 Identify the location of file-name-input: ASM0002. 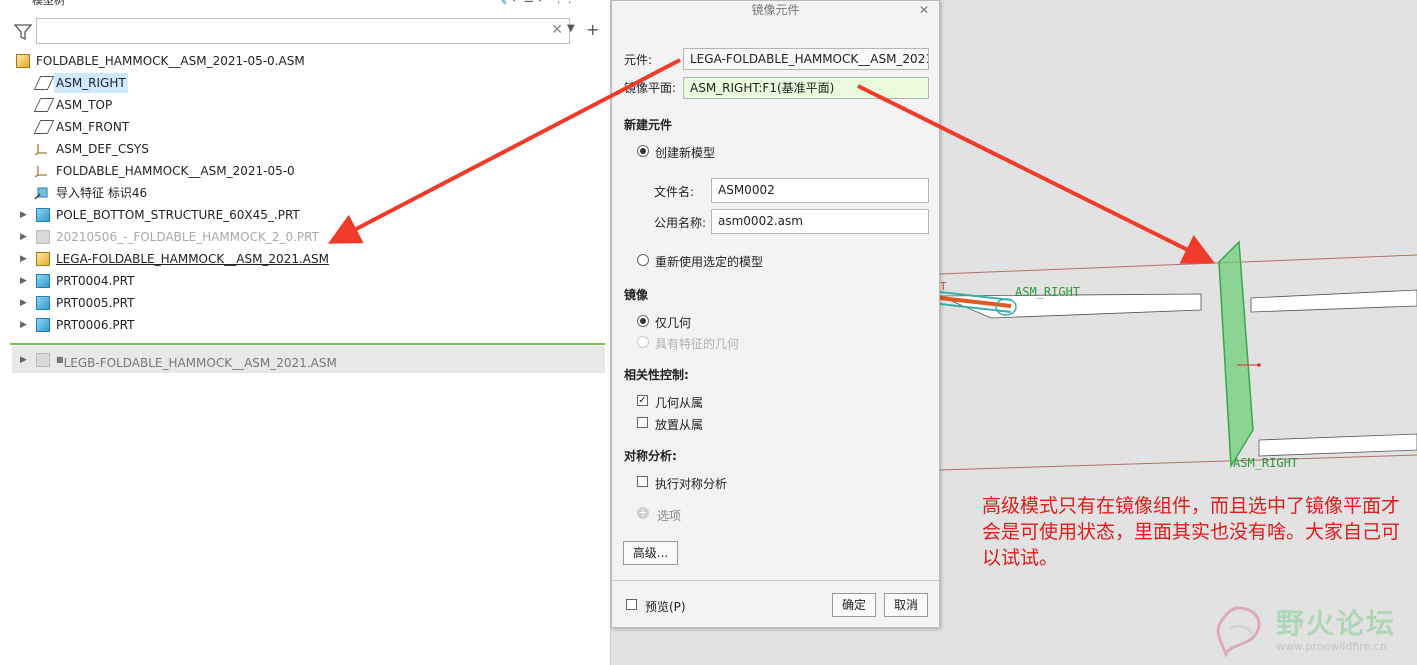
(820, 190).